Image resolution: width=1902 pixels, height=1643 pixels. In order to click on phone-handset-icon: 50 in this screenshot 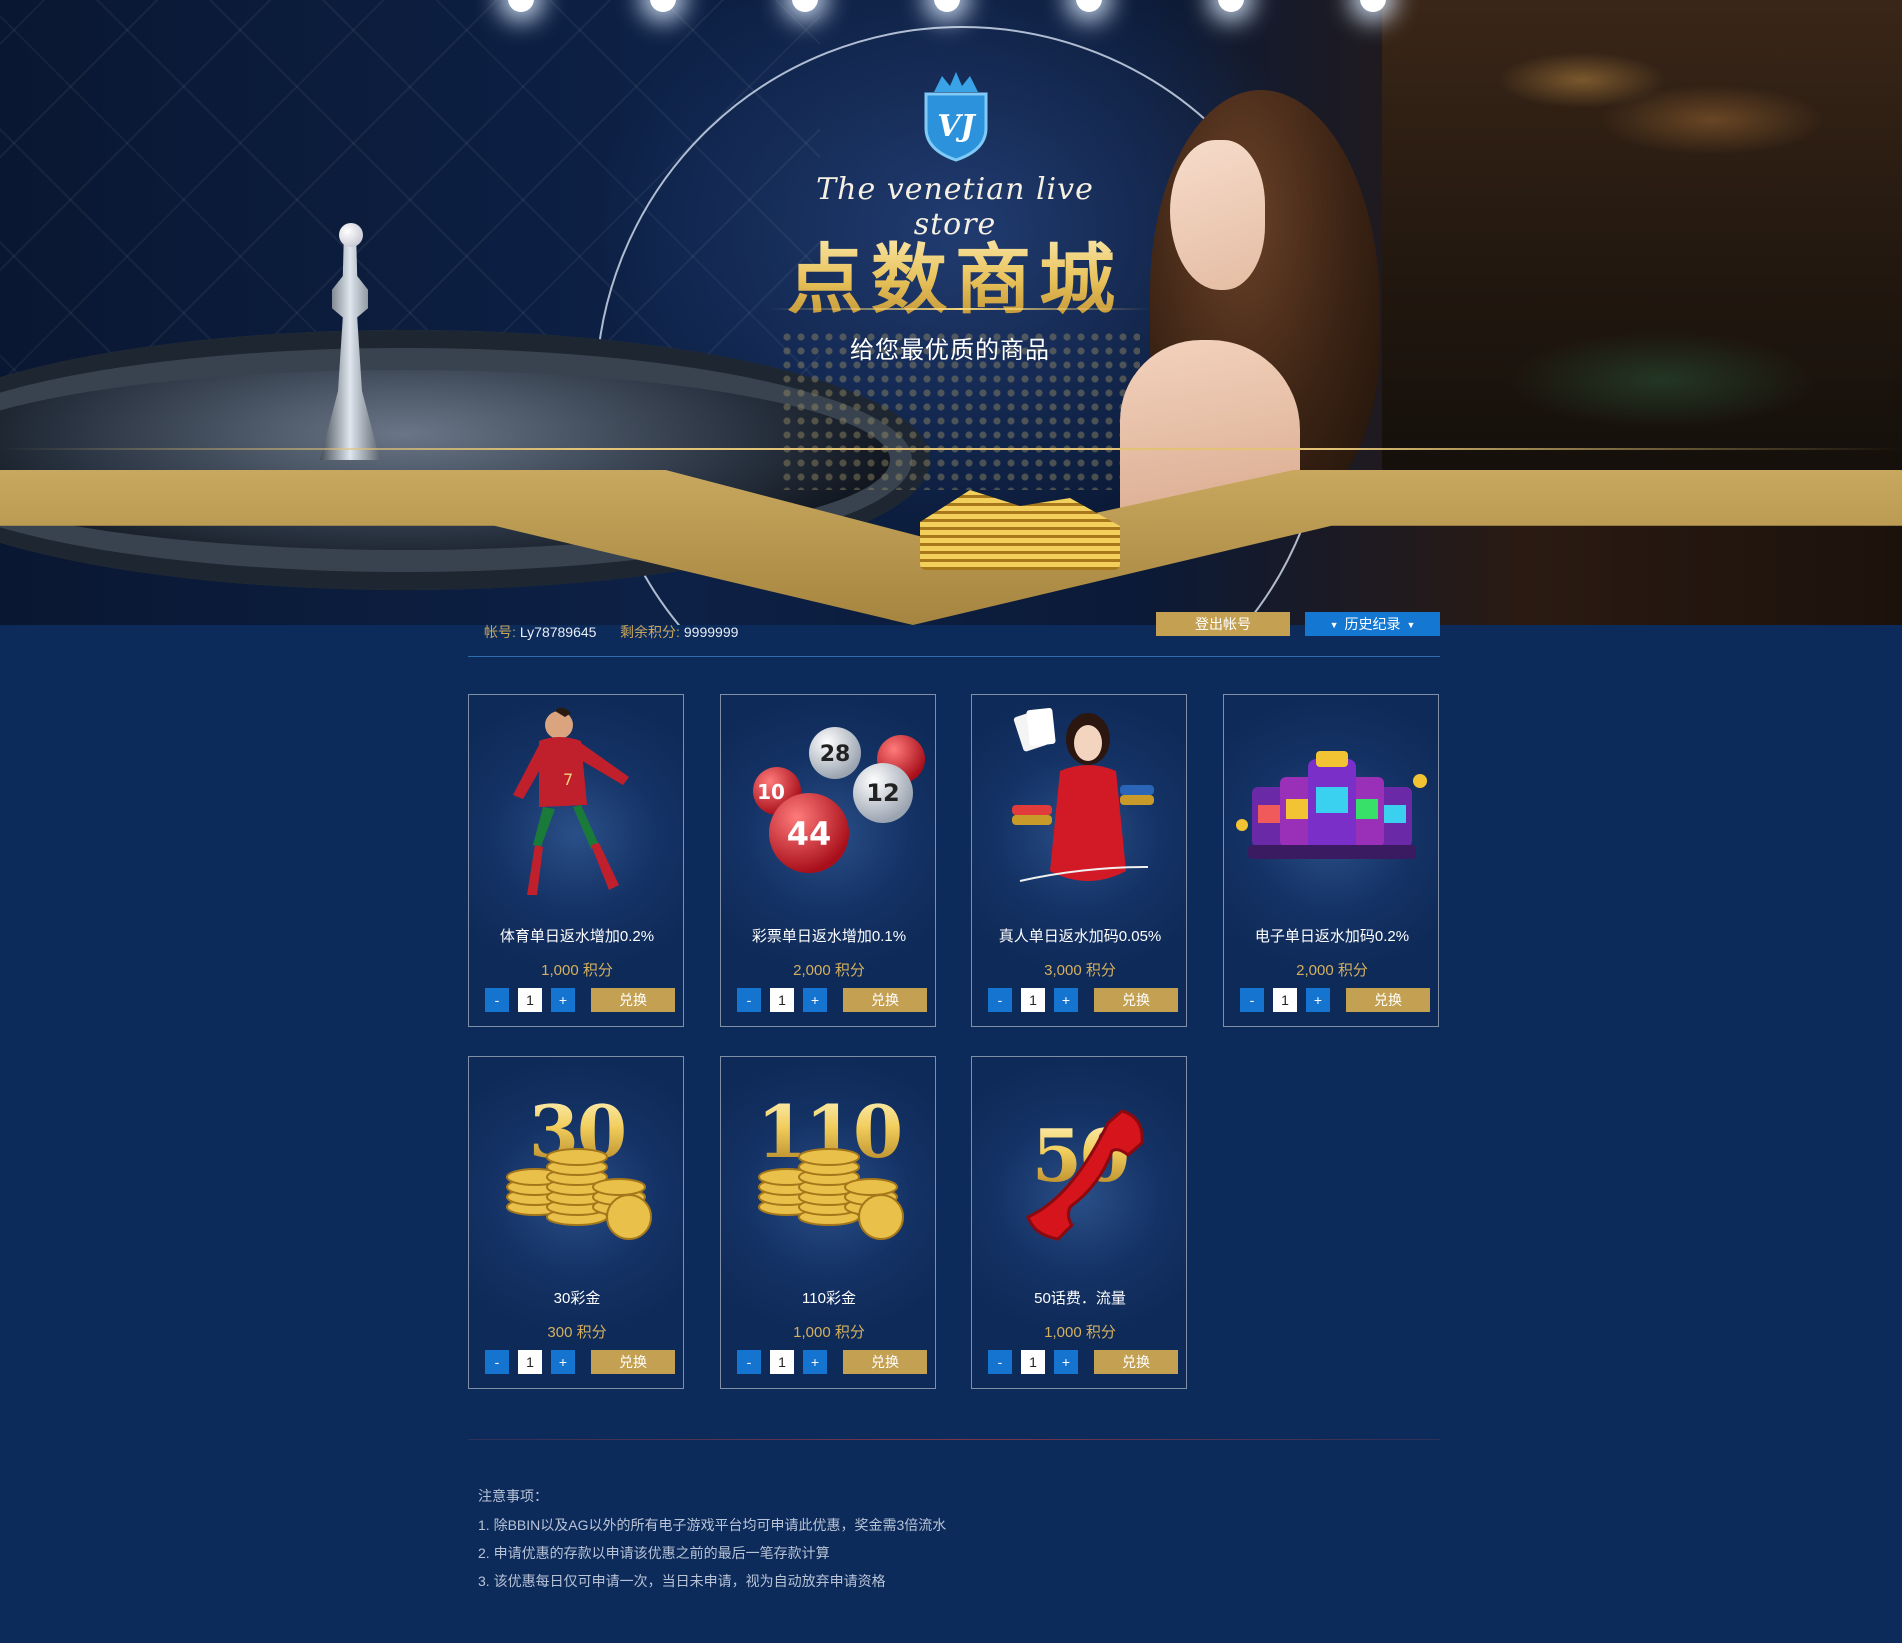, I will do `click(1080, 1167)`.